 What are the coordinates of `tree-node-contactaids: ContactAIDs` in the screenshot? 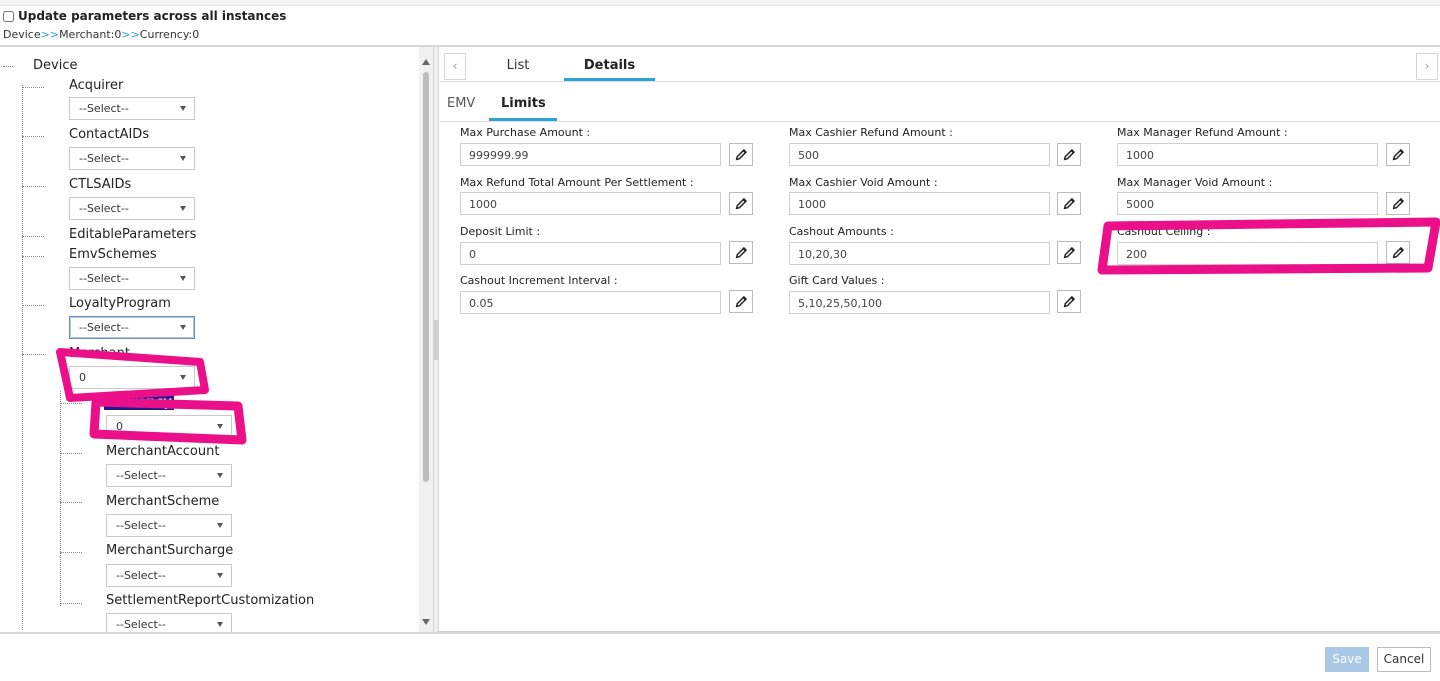 It's located at (109, 134).